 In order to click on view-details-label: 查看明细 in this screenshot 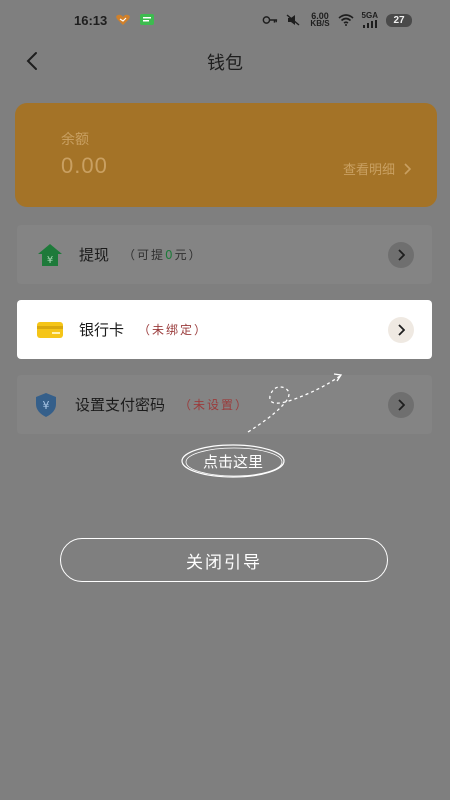, I will do `click(368, 170)`.